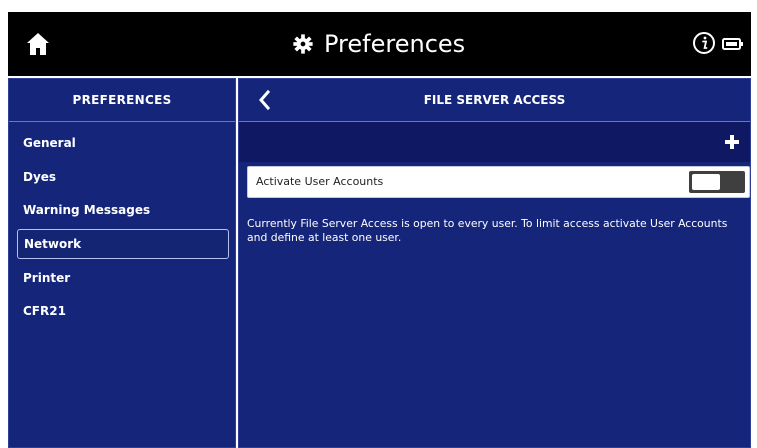 This screenshot has width=757, height=448. Describe the element at coordinates (123, 143) in the screenshot. I see `sidebar-item-general: General` at that location.